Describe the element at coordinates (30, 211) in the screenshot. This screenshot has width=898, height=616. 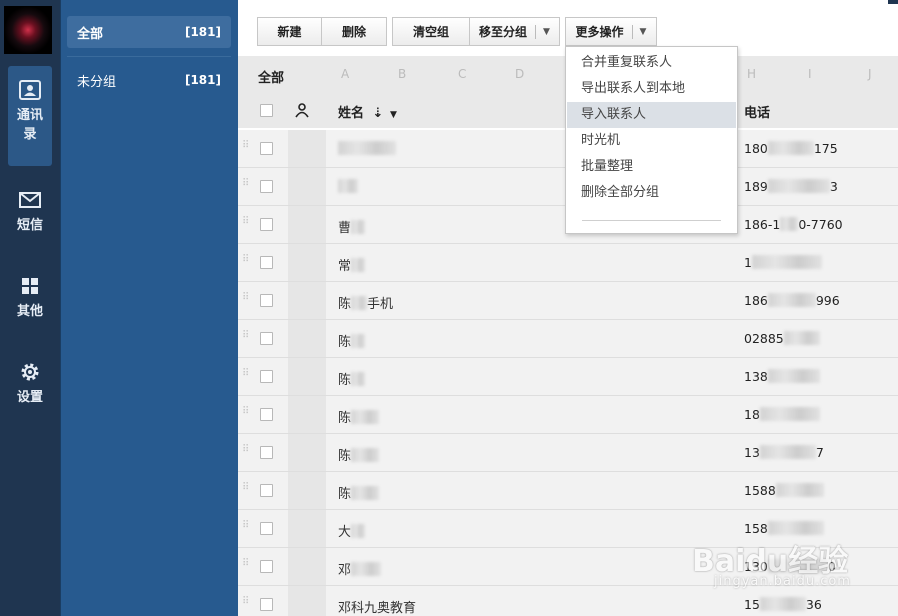
I see `rail-item-sms: 短信` at that location.